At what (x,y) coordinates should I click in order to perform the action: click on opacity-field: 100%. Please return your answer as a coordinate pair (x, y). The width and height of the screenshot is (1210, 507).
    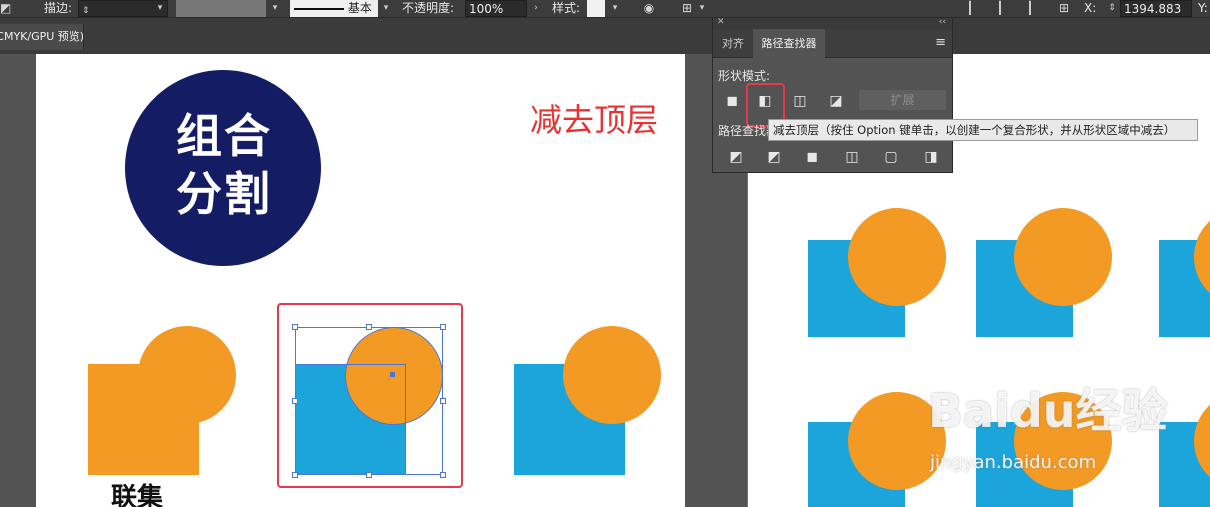
    Looking at the image, I should click on (496, 8).